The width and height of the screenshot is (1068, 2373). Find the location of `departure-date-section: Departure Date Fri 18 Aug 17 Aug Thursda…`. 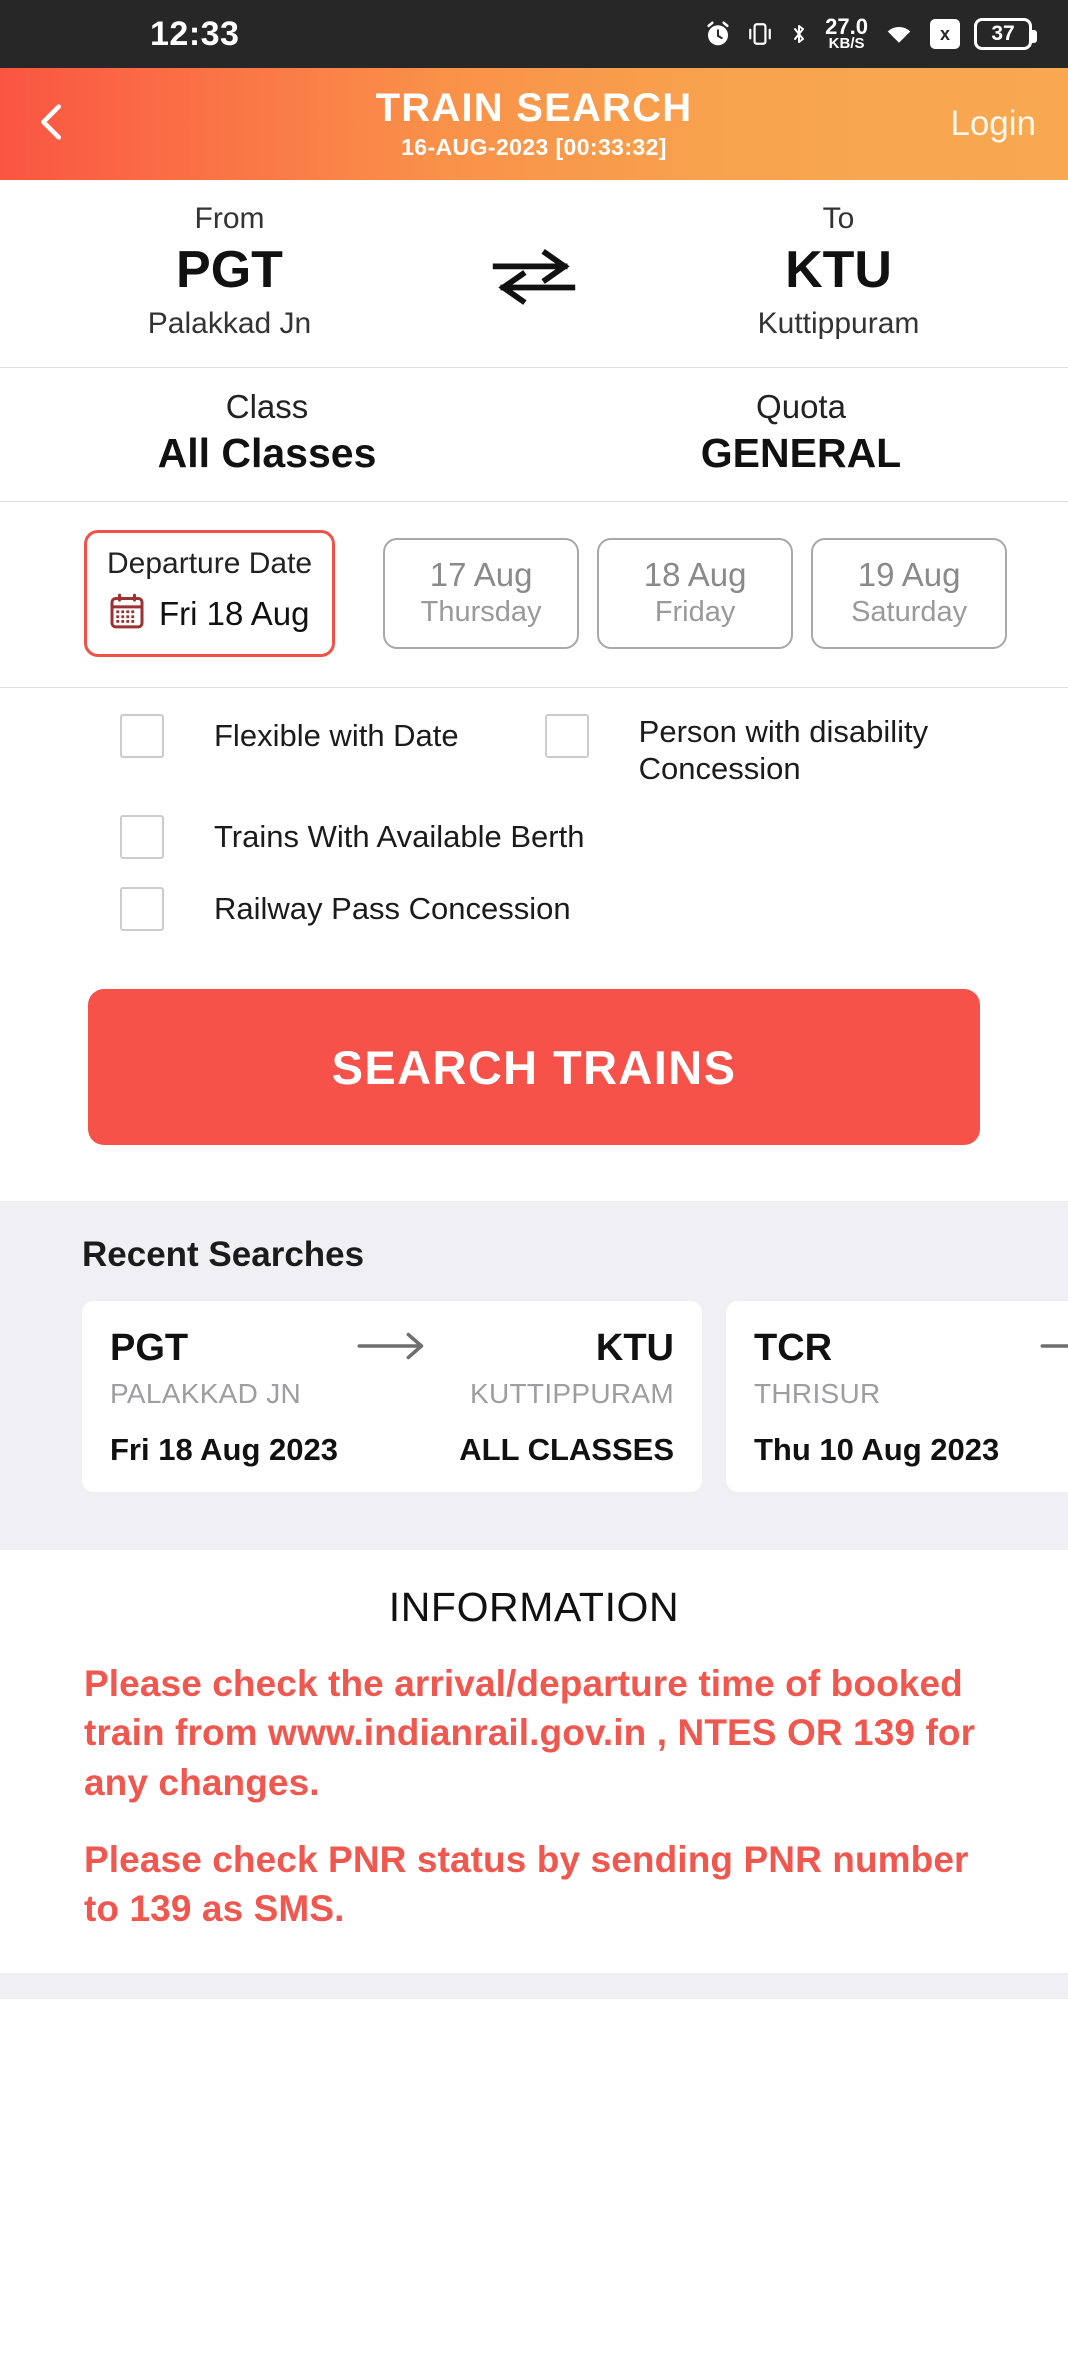

departure-date-section: Departure Date Fri 18 Aug 17 Aug Thursda… is located at coordinates (534, 595).